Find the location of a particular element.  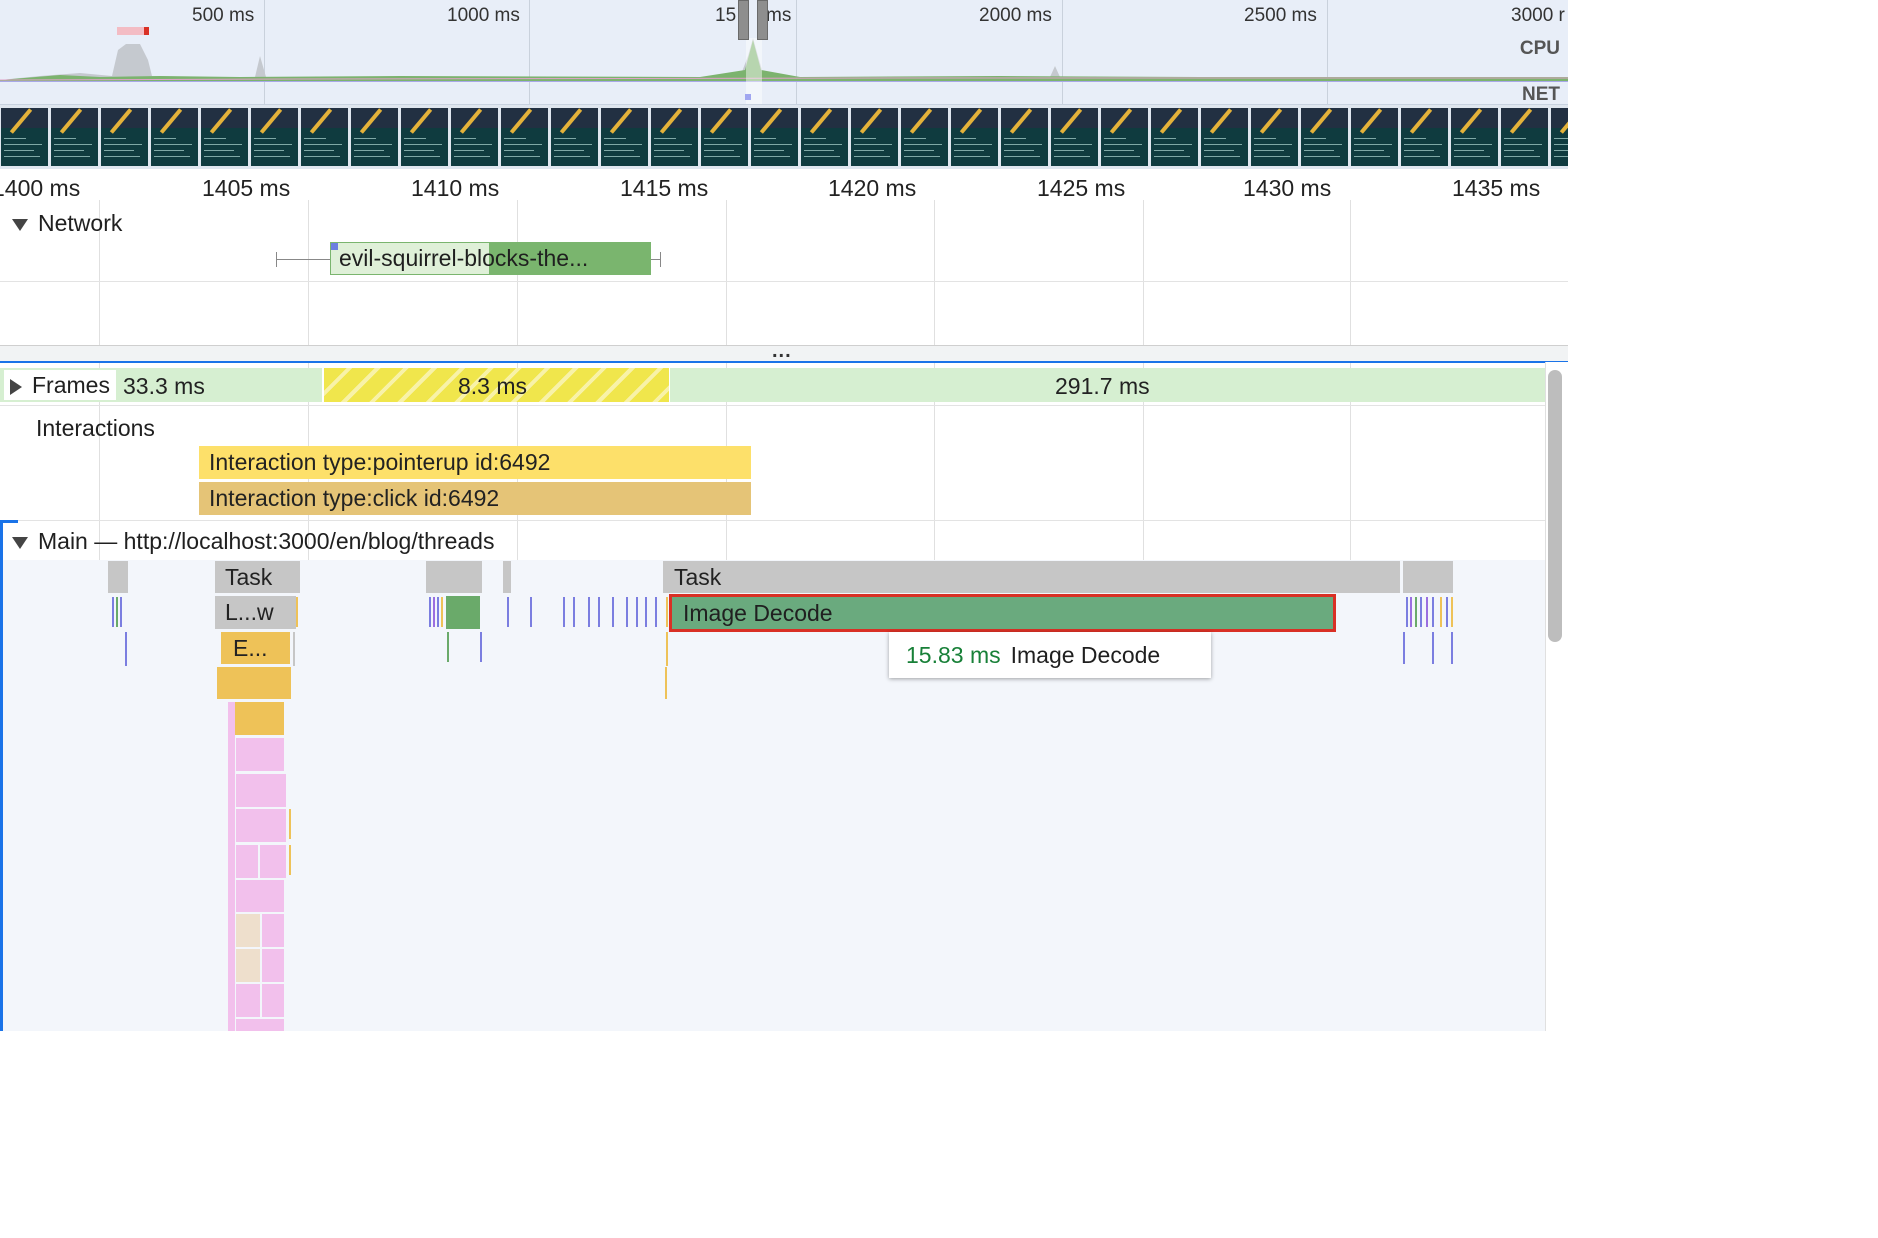

style-block is located at coordinates (248, 930).